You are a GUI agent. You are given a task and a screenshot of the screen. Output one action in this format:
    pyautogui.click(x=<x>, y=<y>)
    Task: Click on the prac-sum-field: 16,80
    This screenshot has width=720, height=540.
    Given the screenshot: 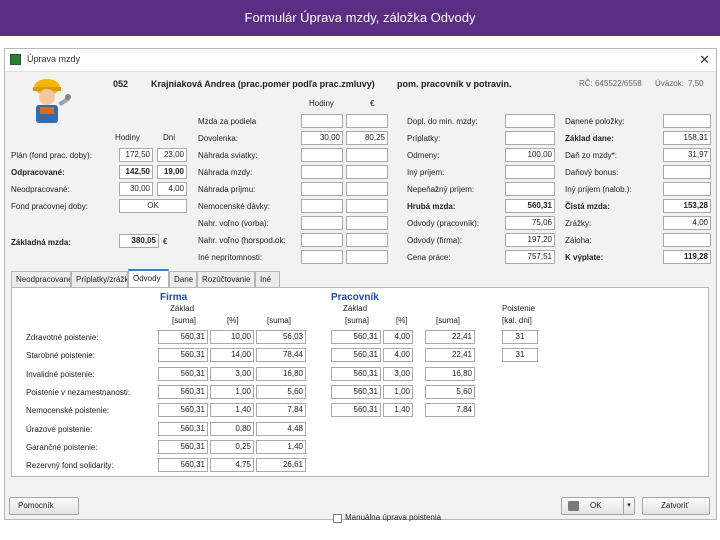 What is the action you would take?
    pyautogui.click(x=450, y=373)
    